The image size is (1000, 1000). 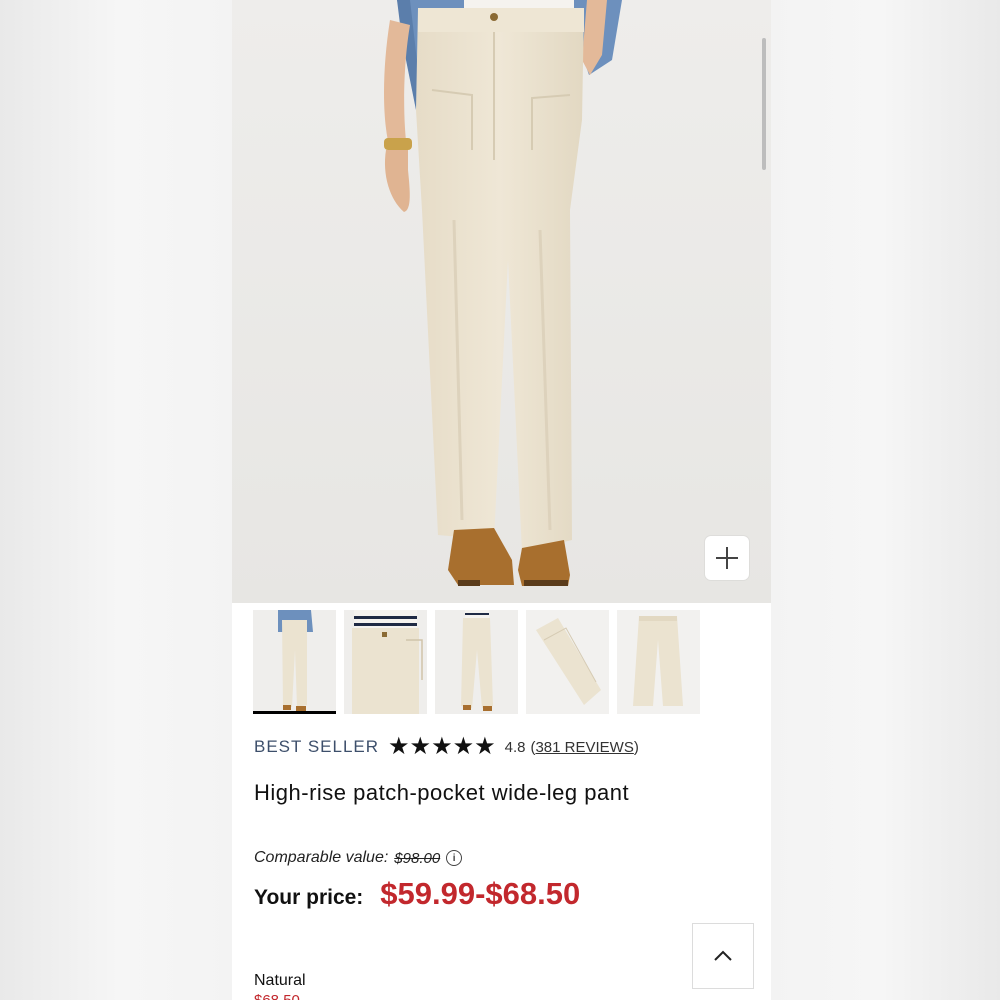 I want to click on comparable-price: $98.00, so click(x=417, y=858).